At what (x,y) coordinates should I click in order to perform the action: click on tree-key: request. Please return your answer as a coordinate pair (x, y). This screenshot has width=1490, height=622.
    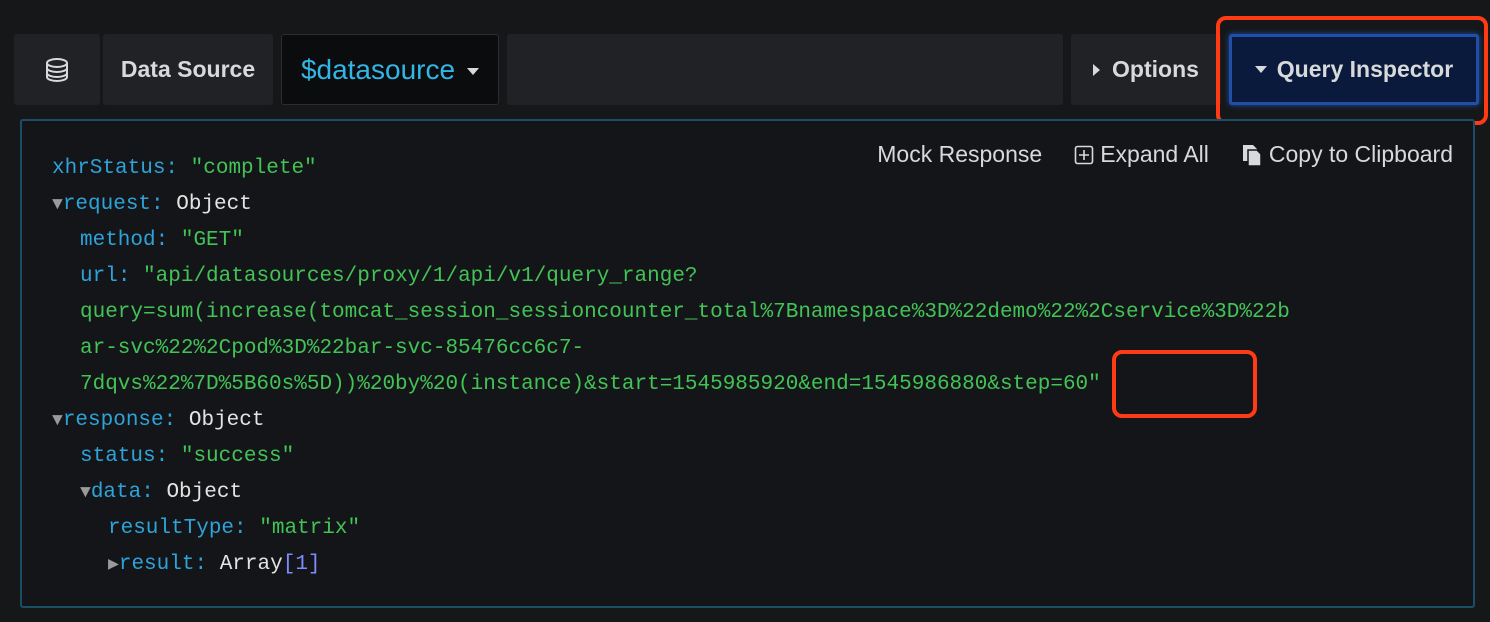
    Looking at the image, I should click on (107, 204).